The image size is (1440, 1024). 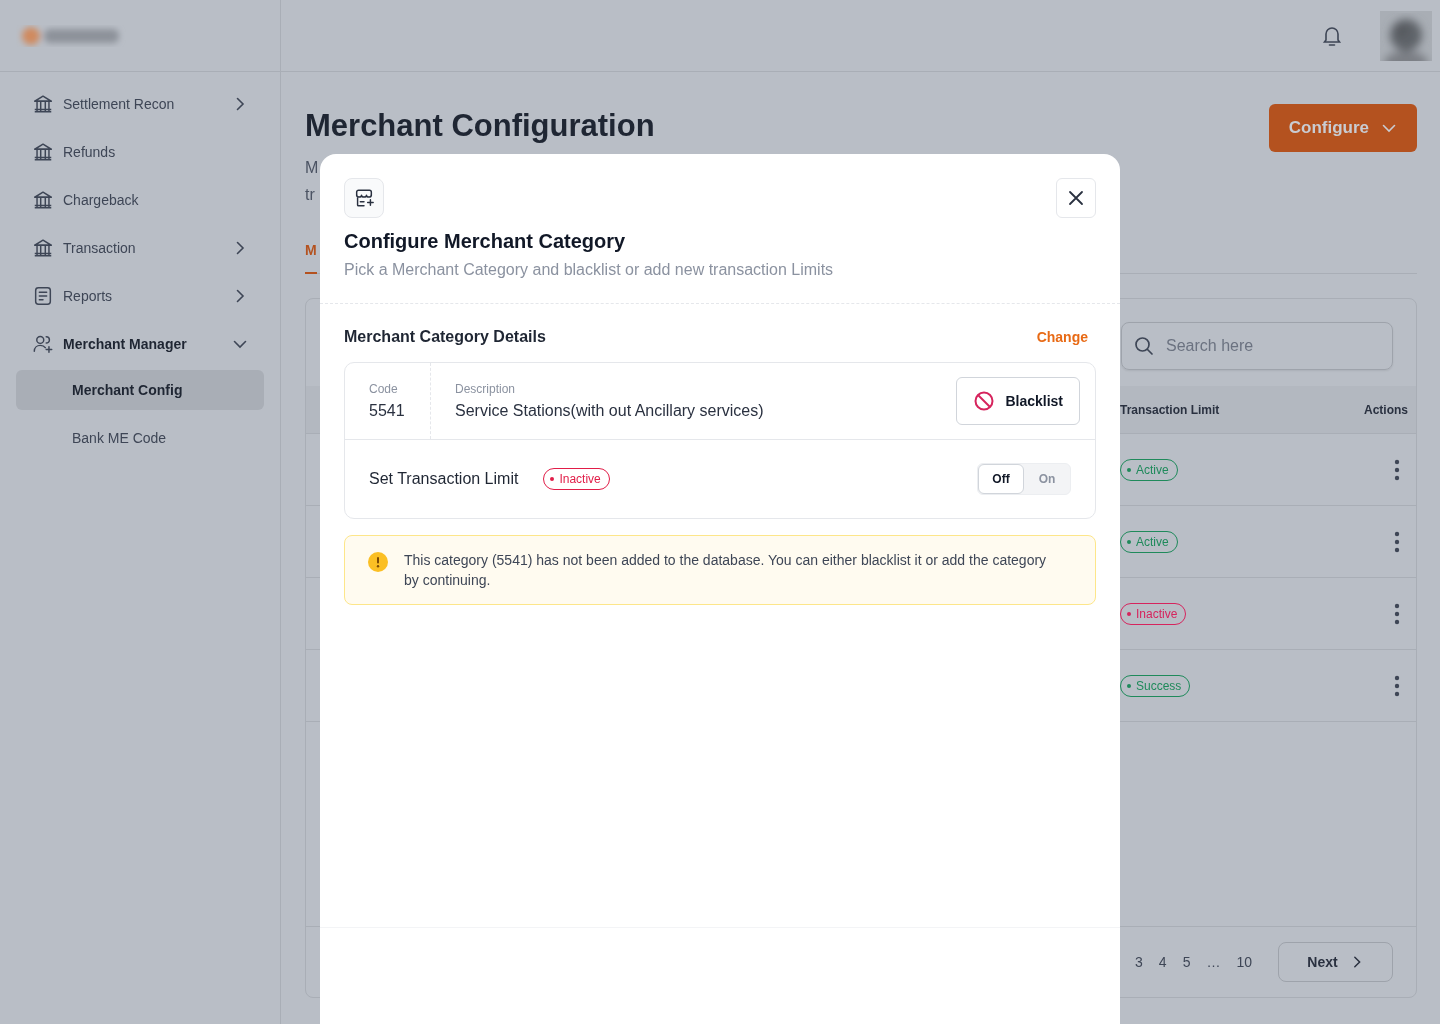 I want to click on next-button: Next, so click(x=1335, y=962).